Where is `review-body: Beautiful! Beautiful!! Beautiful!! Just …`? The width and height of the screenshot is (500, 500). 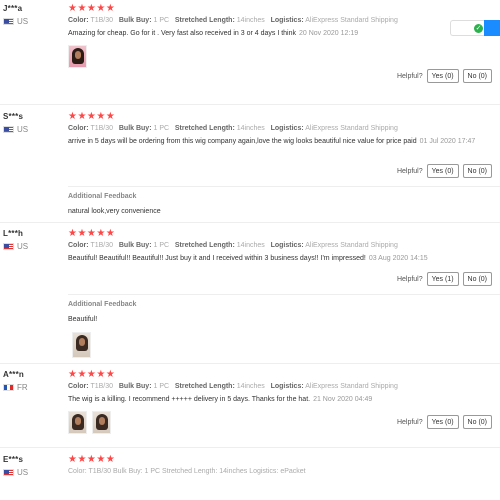 review-body: Beautiful! Beautiful!! Beautiful!! Just … is located at coordinates (217, 258).